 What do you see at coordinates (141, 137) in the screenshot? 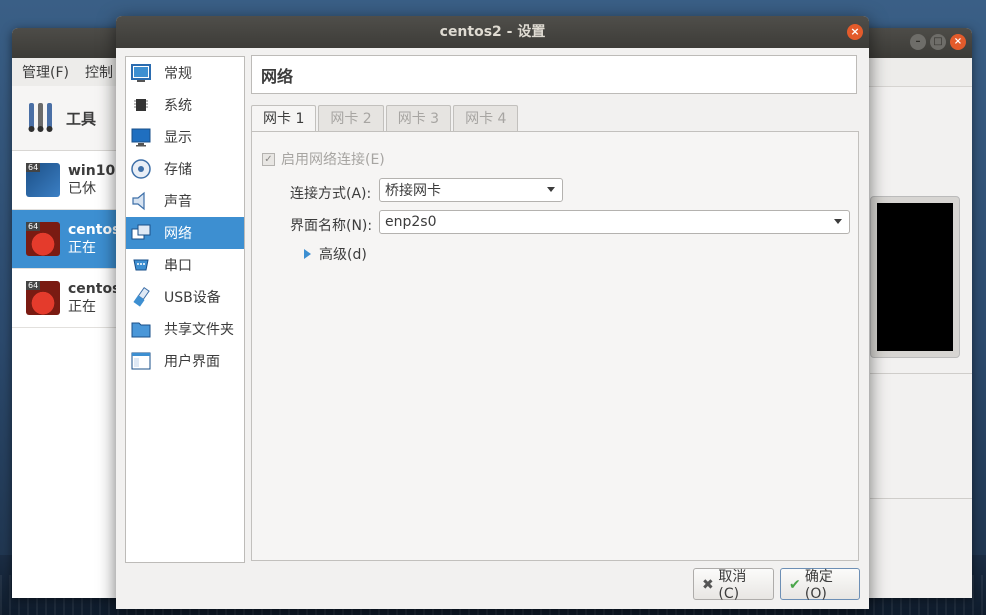
I see `monitor-icon` at bounding box center [141, 137].